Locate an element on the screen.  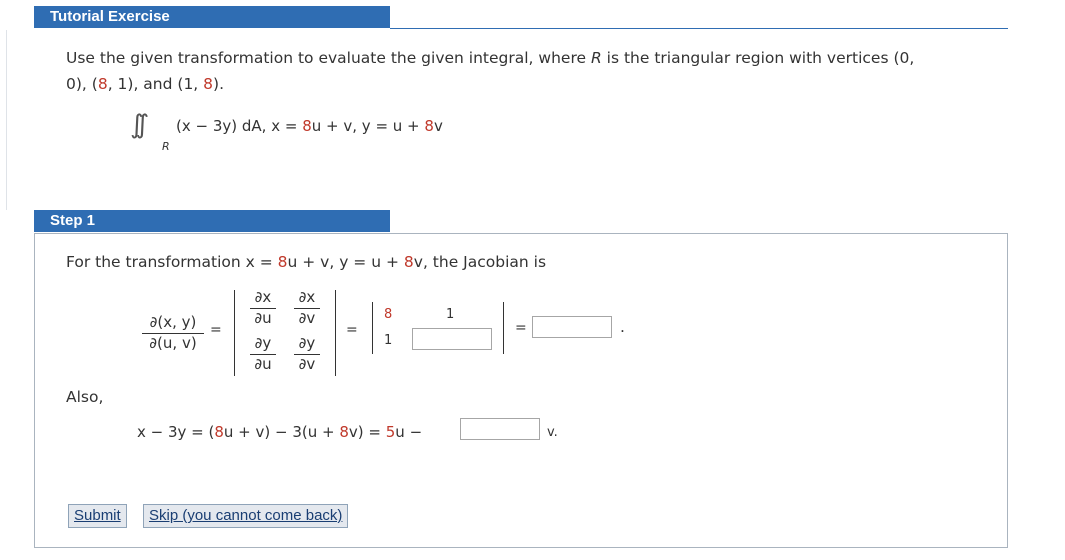
vertex-text-b: , 1), and (1, is located at coordinates (155, 84).